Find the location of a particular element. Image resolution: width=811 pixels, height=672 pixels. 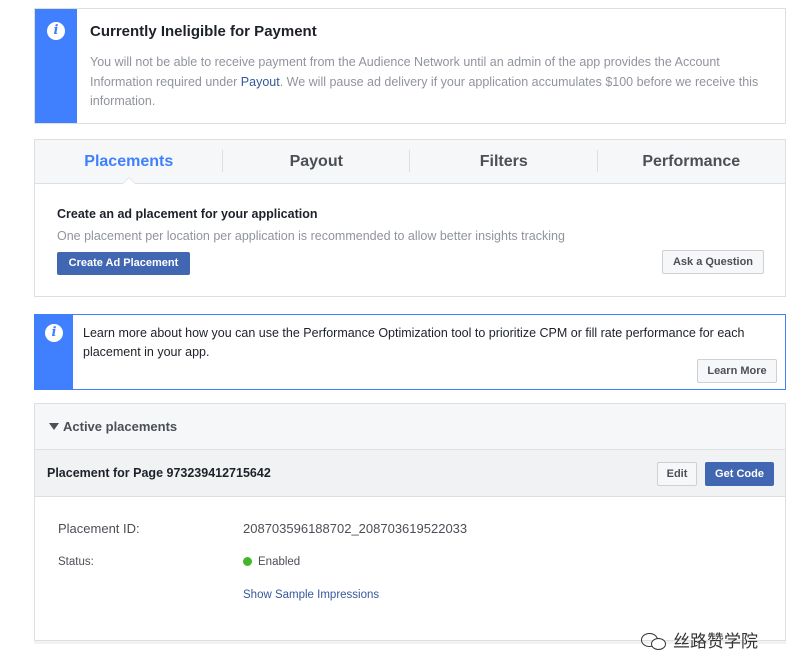

active-placements-header: Active placements is located at coordinates (120, 426).